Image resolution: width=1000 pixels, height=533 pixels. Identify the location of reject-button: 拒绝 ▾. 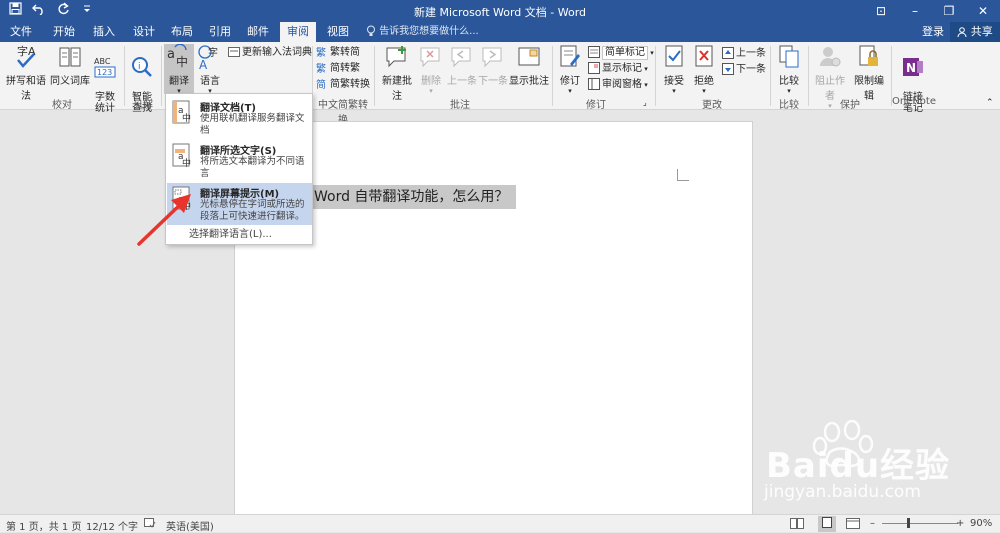
(704, 69).